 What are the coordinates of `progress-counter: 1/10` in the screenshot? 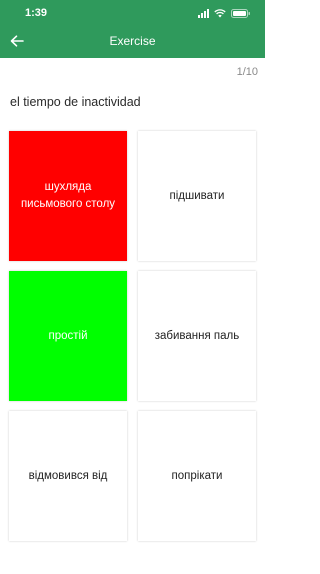 It's located at (247, 72).